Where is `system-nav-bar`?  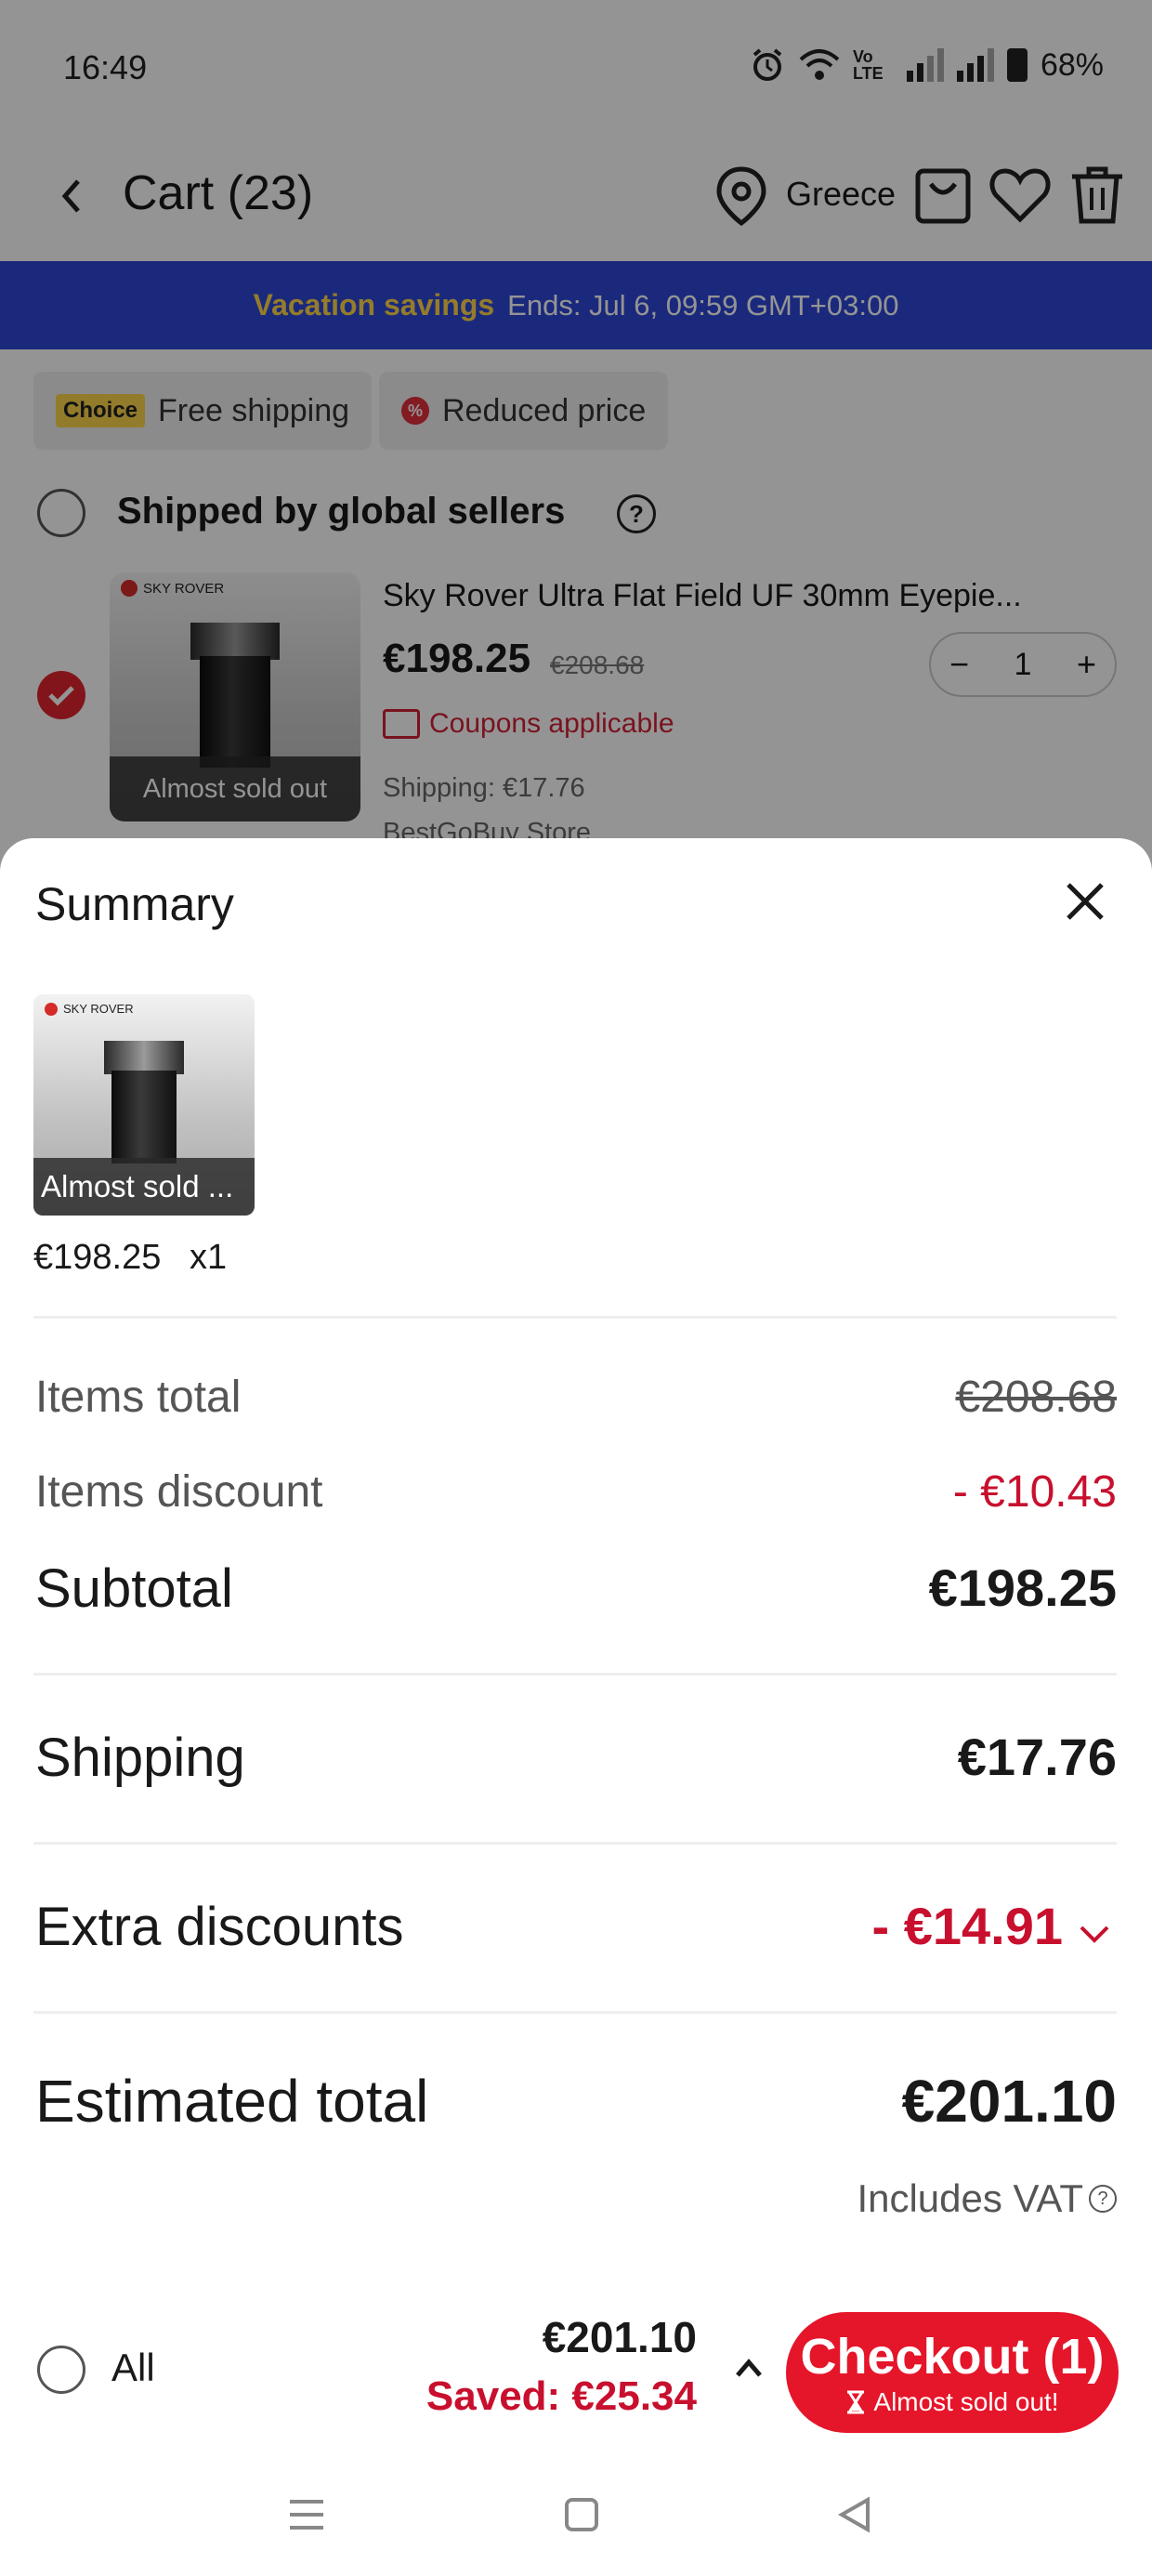
system-nav-bar is located at coordinates (576, 2513).